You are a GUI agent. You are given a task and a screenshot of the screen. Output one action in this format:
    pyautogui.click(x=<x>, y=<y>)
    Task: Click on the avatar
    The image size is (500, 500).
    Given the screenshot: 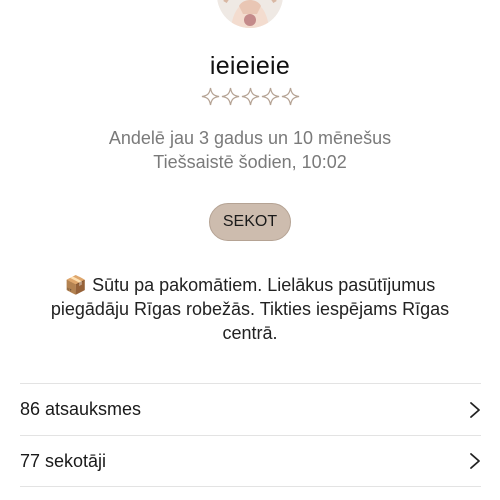 What is the action you would take?
    pyautogui.click(x=250, y=14)
    